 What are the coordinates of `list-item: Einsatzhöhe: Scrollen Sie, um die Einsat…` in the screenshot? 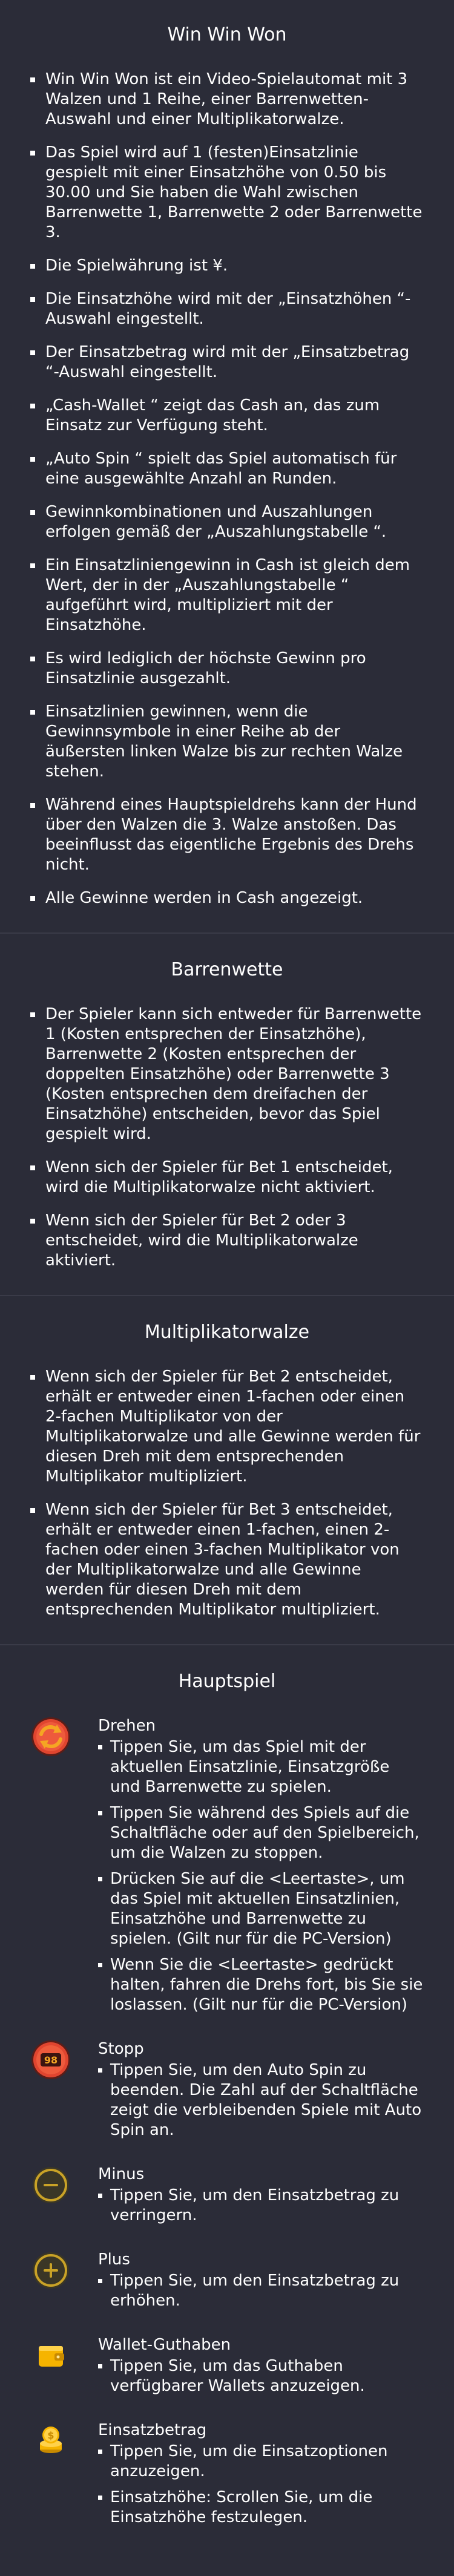 It's located at (261, 2508).